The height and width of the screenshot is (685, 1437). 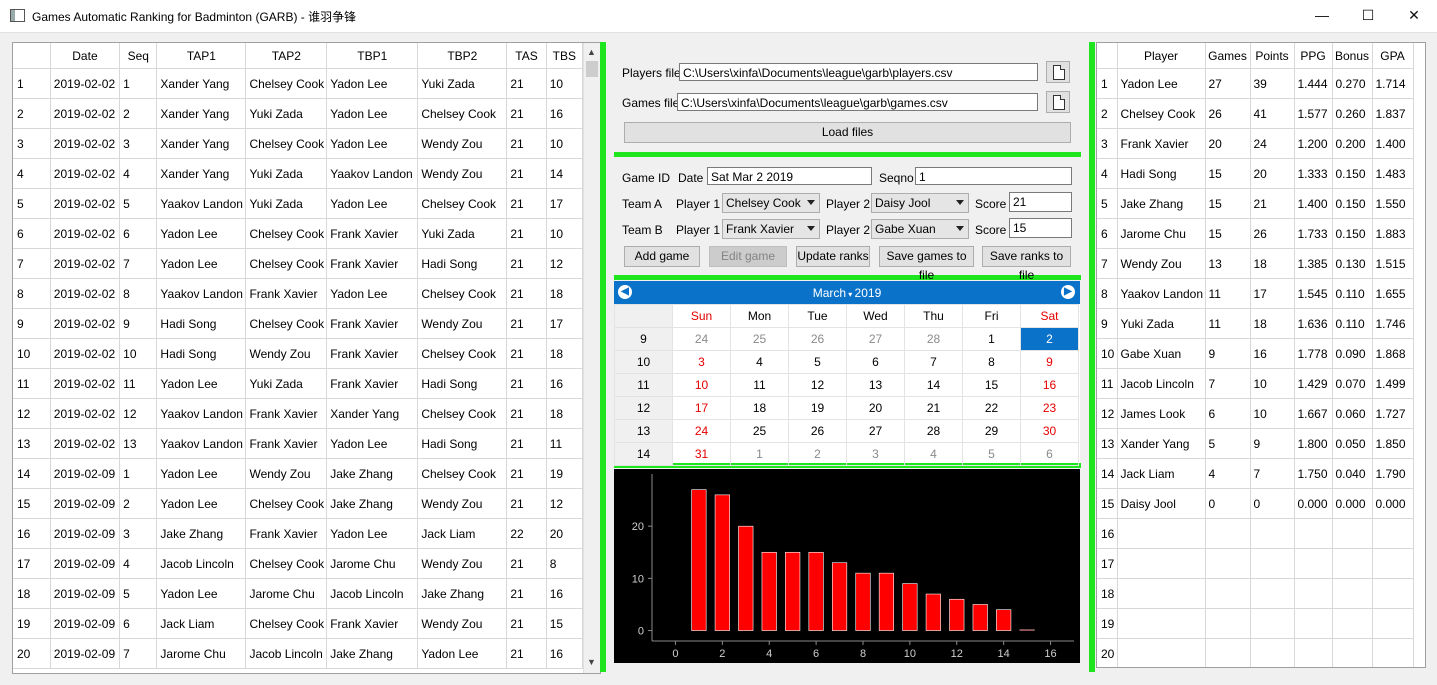 I want to click on table-cell: Jarome Chu, so click(x=372, y=563).